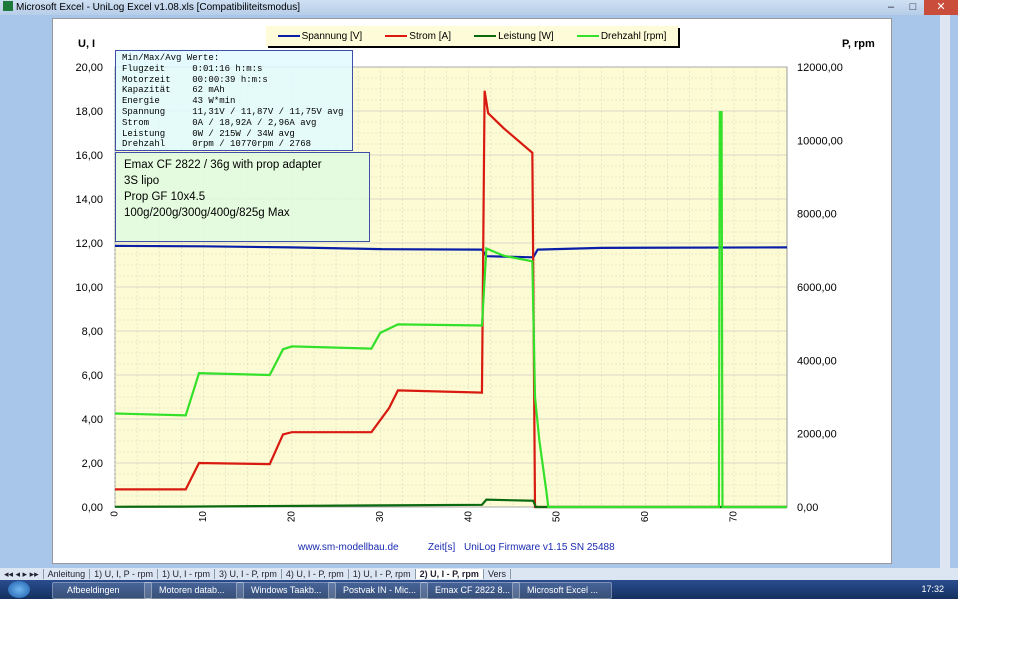 This screenshot has height=672, width=1024. I want to click on legend-item: Strom [A], so click(418, 36).